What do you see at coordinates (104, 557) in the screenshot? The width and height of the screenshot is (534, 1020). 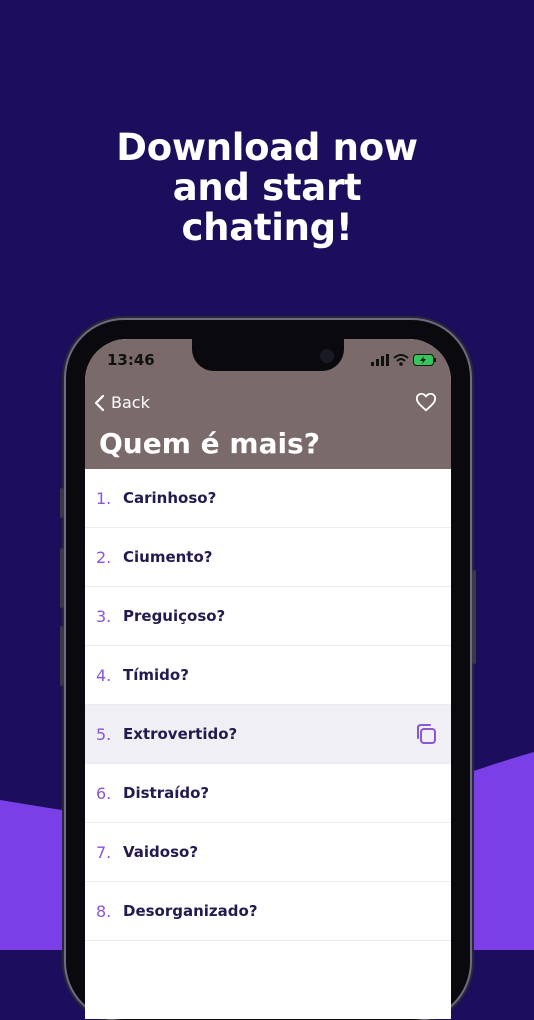 I see `item-number: 2.` at bounding box center [104, 557].